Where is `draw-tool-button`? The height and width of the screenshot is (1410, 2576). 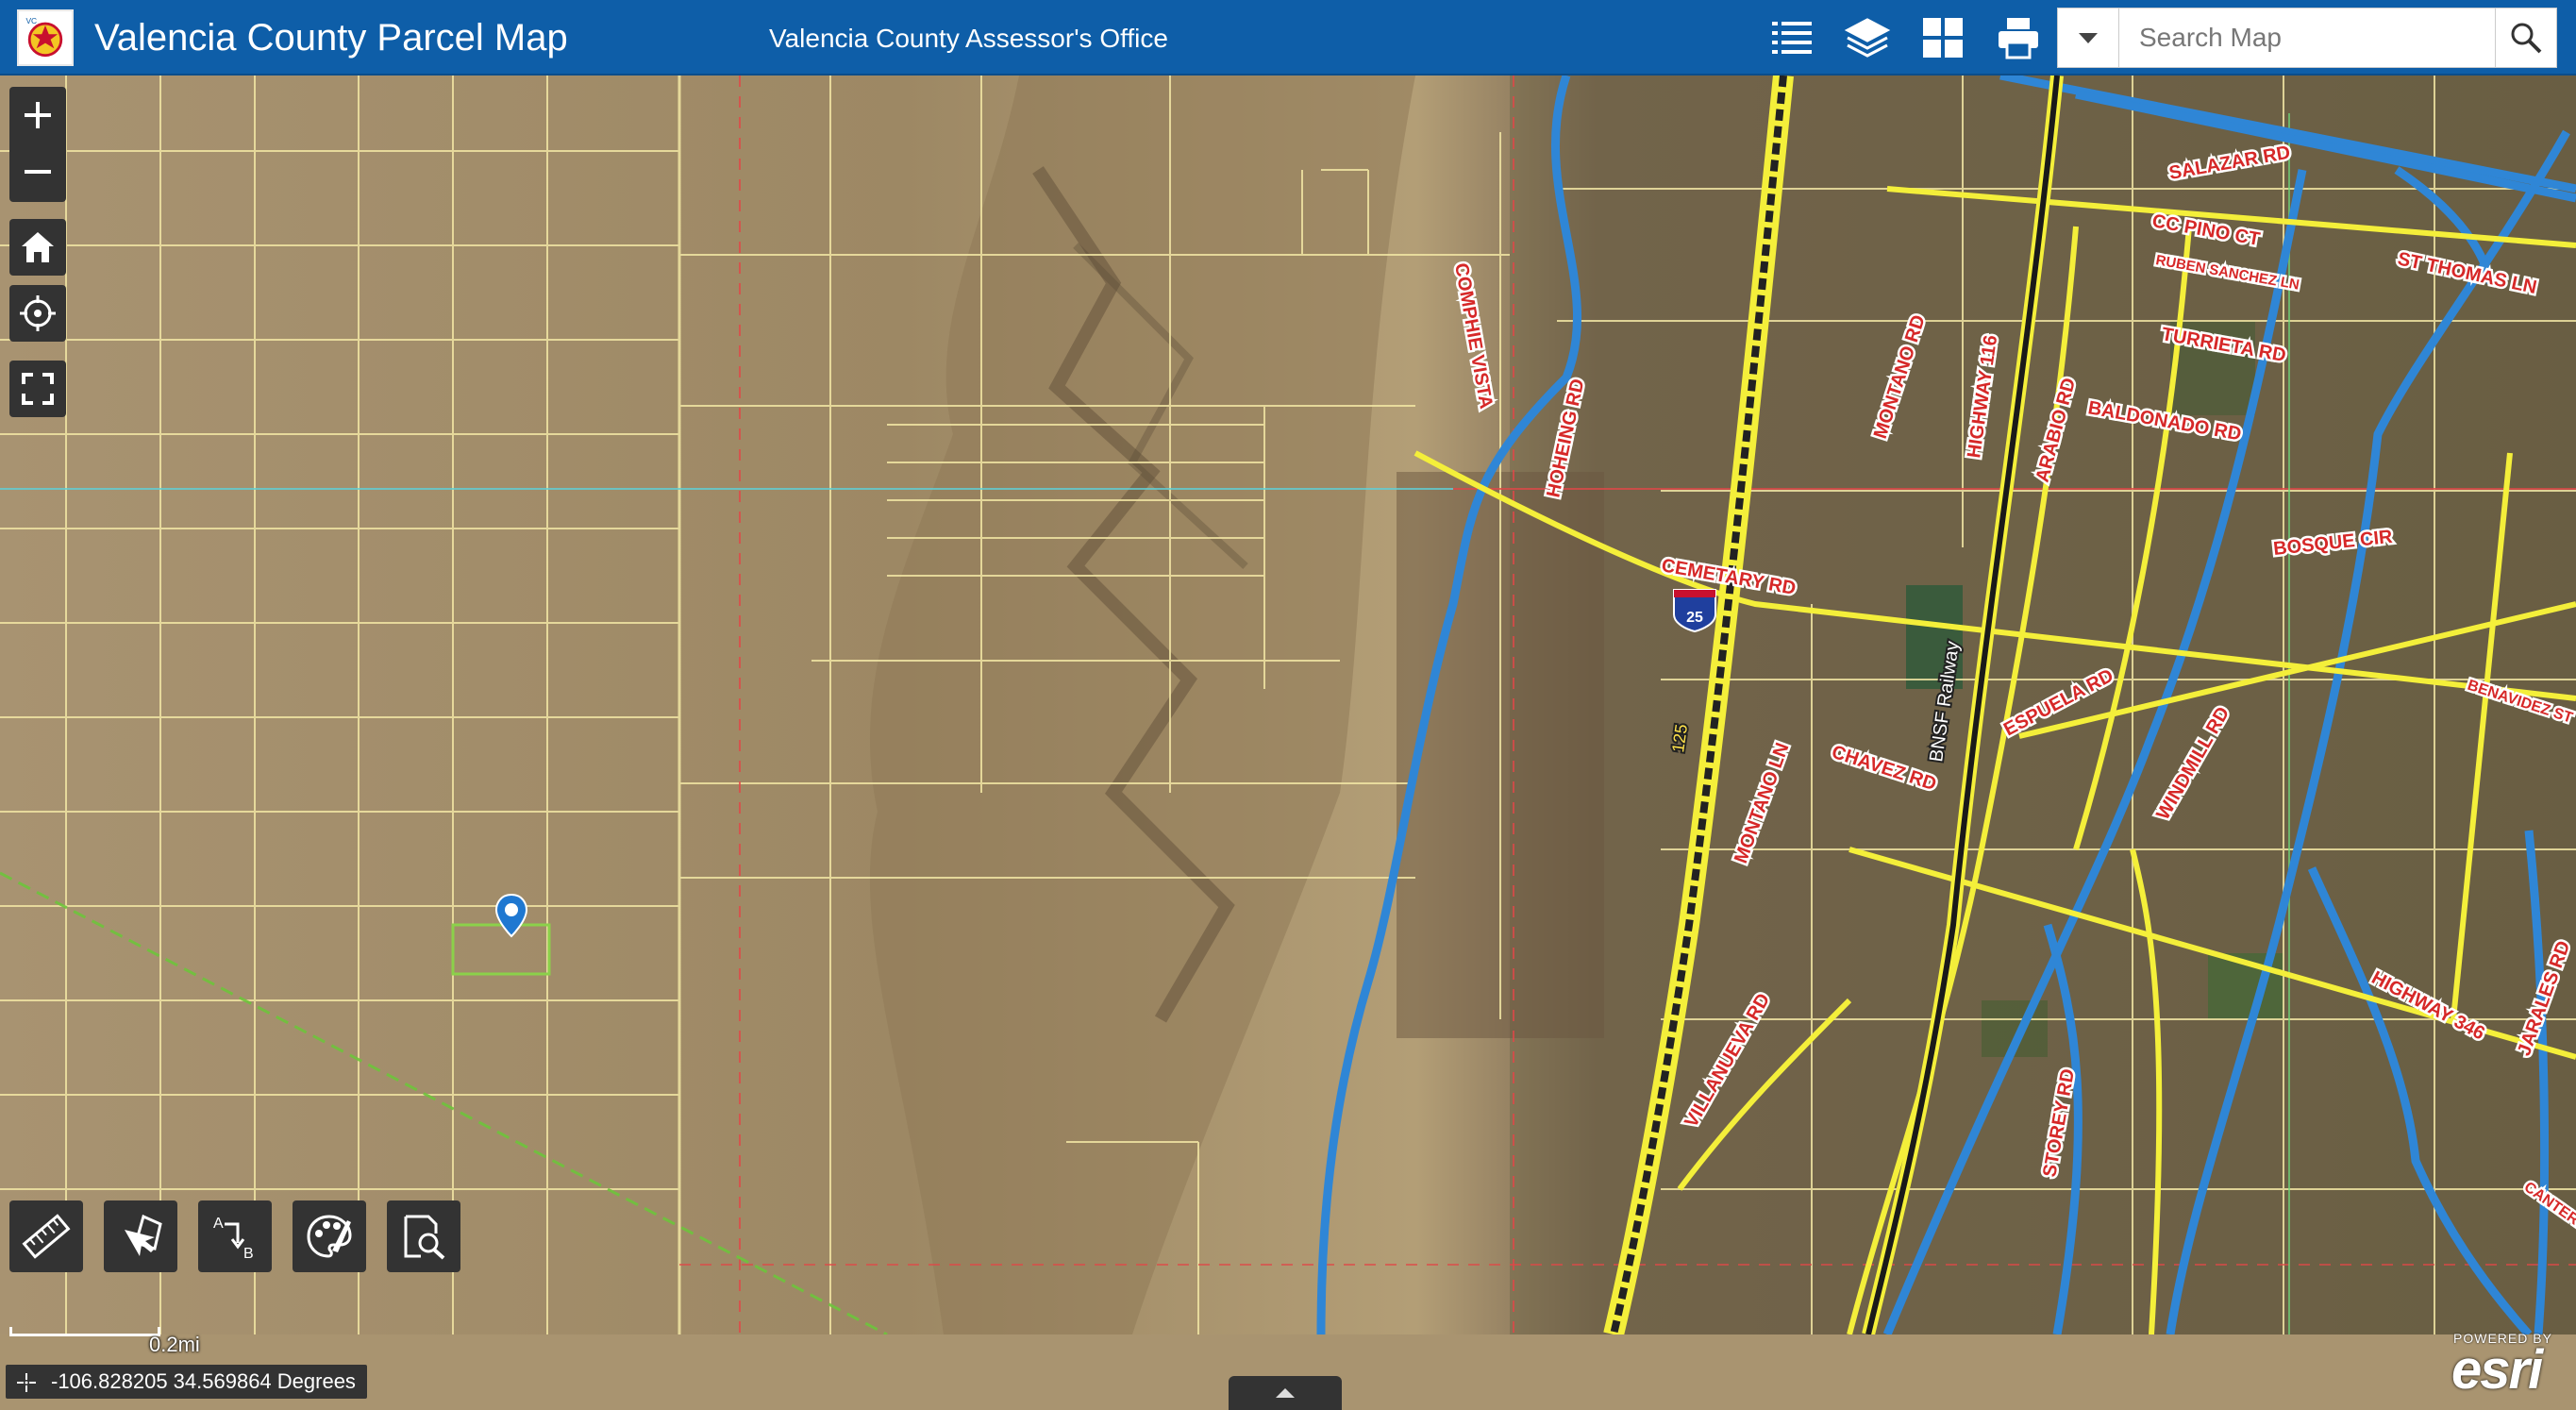
draw-tool-button is located at coordinates (329, 1236).